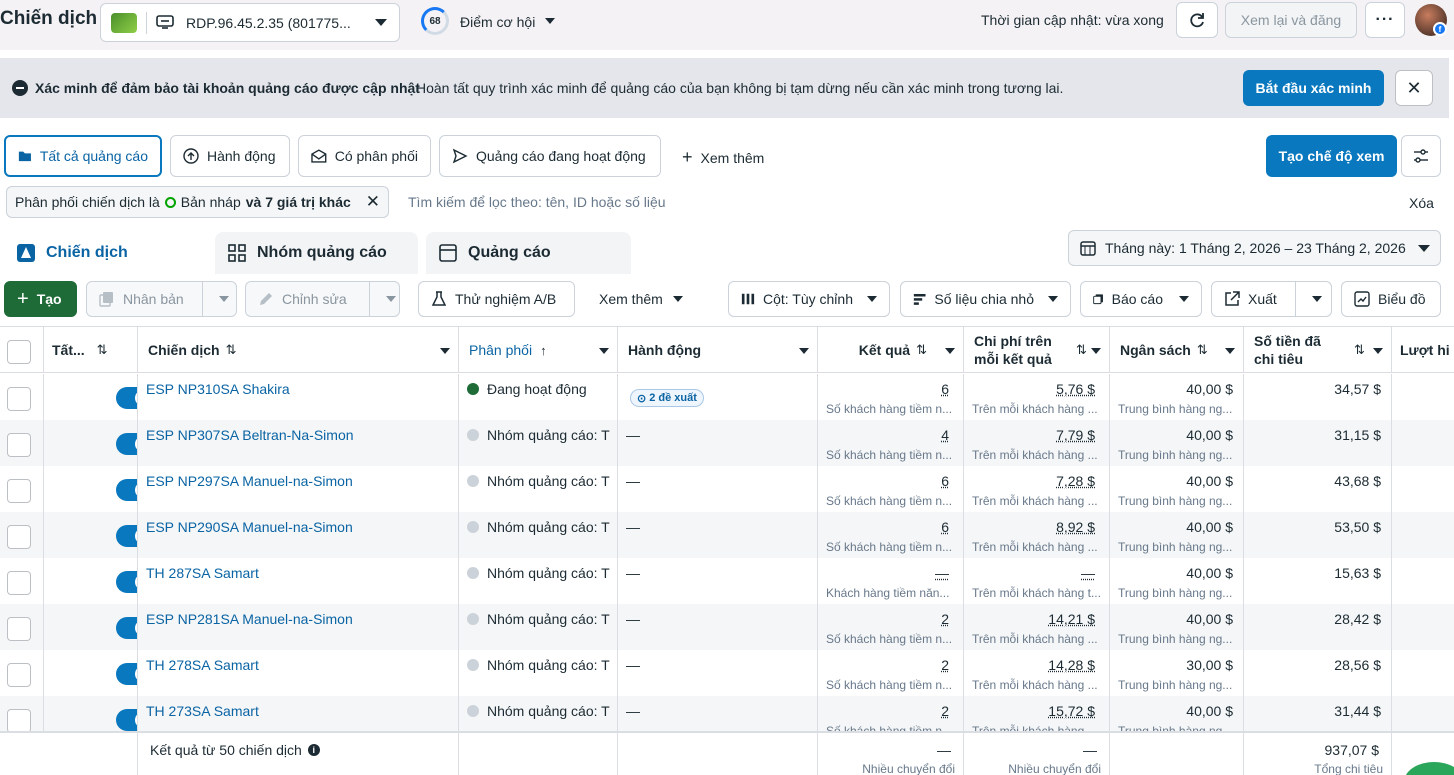 Image resolution: width=1454 pixels, height=775 pixels. Describe the element at coordinates (528, 253) in the screenshot. I see `tab-ads: Quảng cáo` at that location.